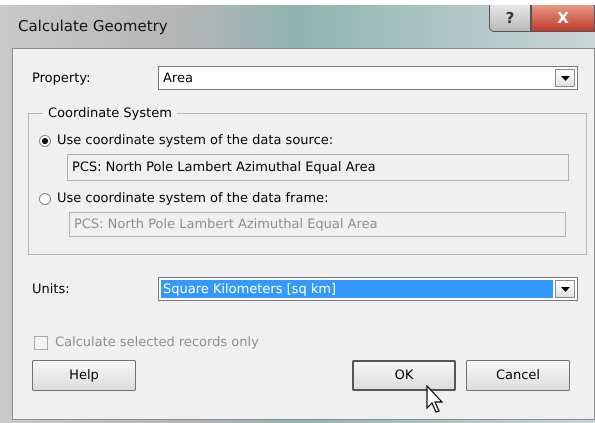 The width and height of the screenshot is (595, 423). What do you see at coordinates (518, 375) in the screenshot?
I see `dialog-button: Cancel` at bounding box center [518, 375].